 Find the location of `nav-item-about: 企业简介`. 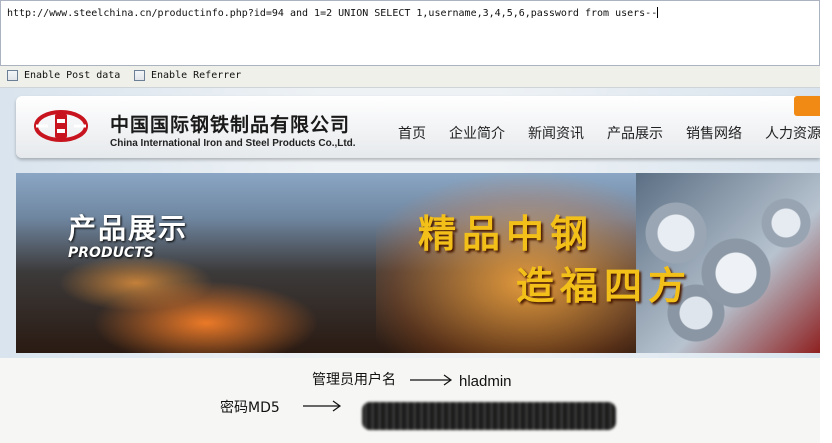

nav-item-about: 企业简介 is located at coordinates (477, 133).